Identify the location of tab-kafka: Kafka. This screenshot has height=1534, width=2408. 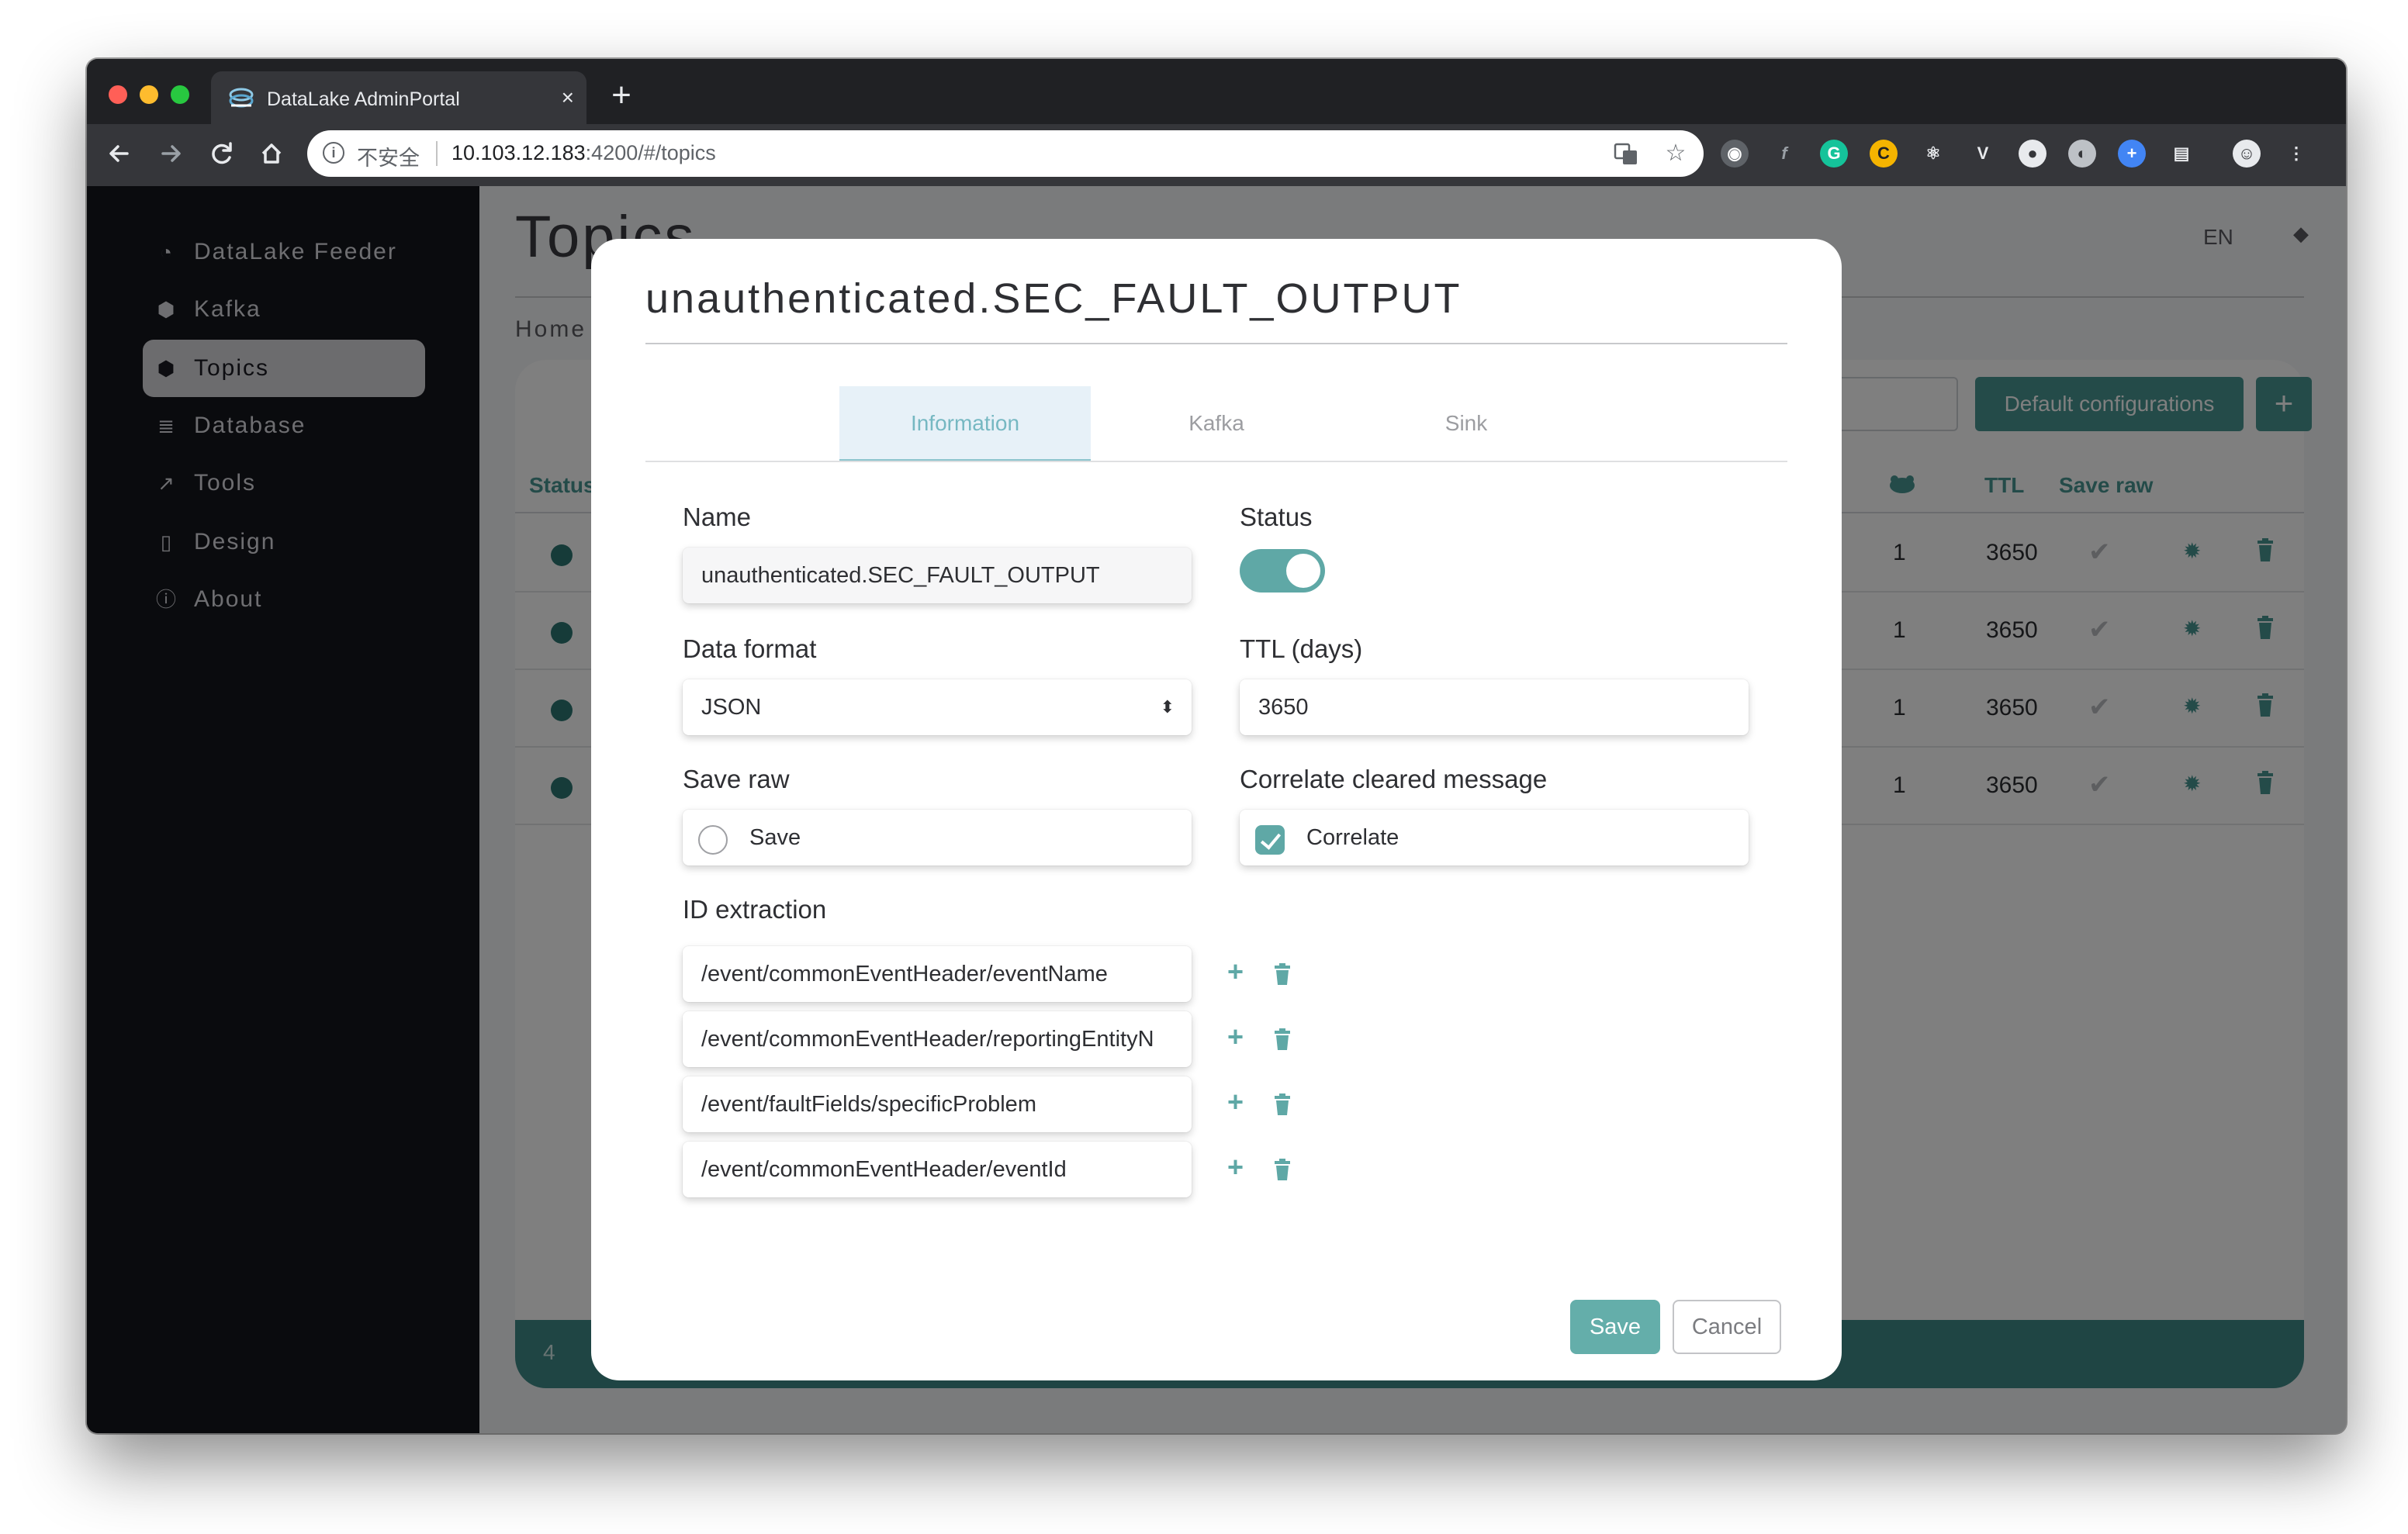
(1216, 424).